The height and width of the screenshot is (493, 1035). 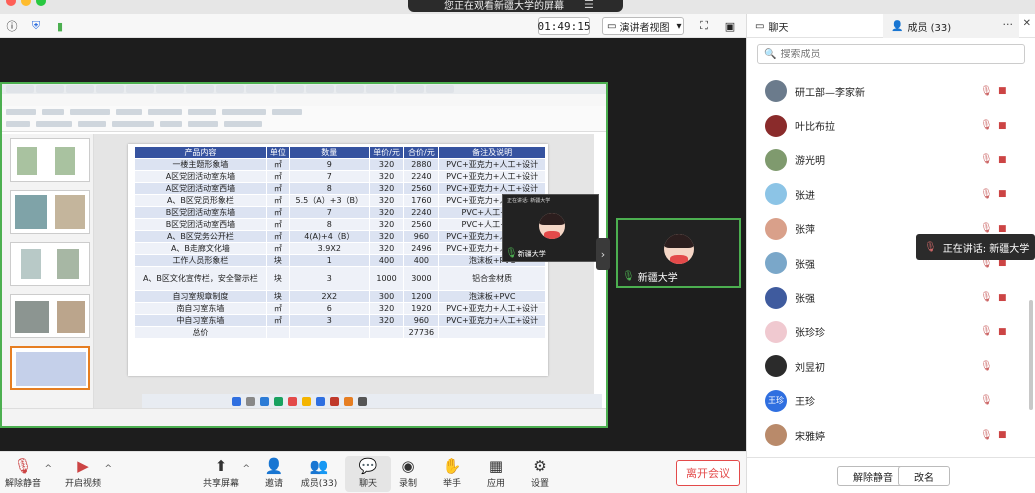 What do you see at coordinates (492, 296) in the screenshot?
I see `table-cell: 泡沫板+PVC` at bounding box center [492, 296].